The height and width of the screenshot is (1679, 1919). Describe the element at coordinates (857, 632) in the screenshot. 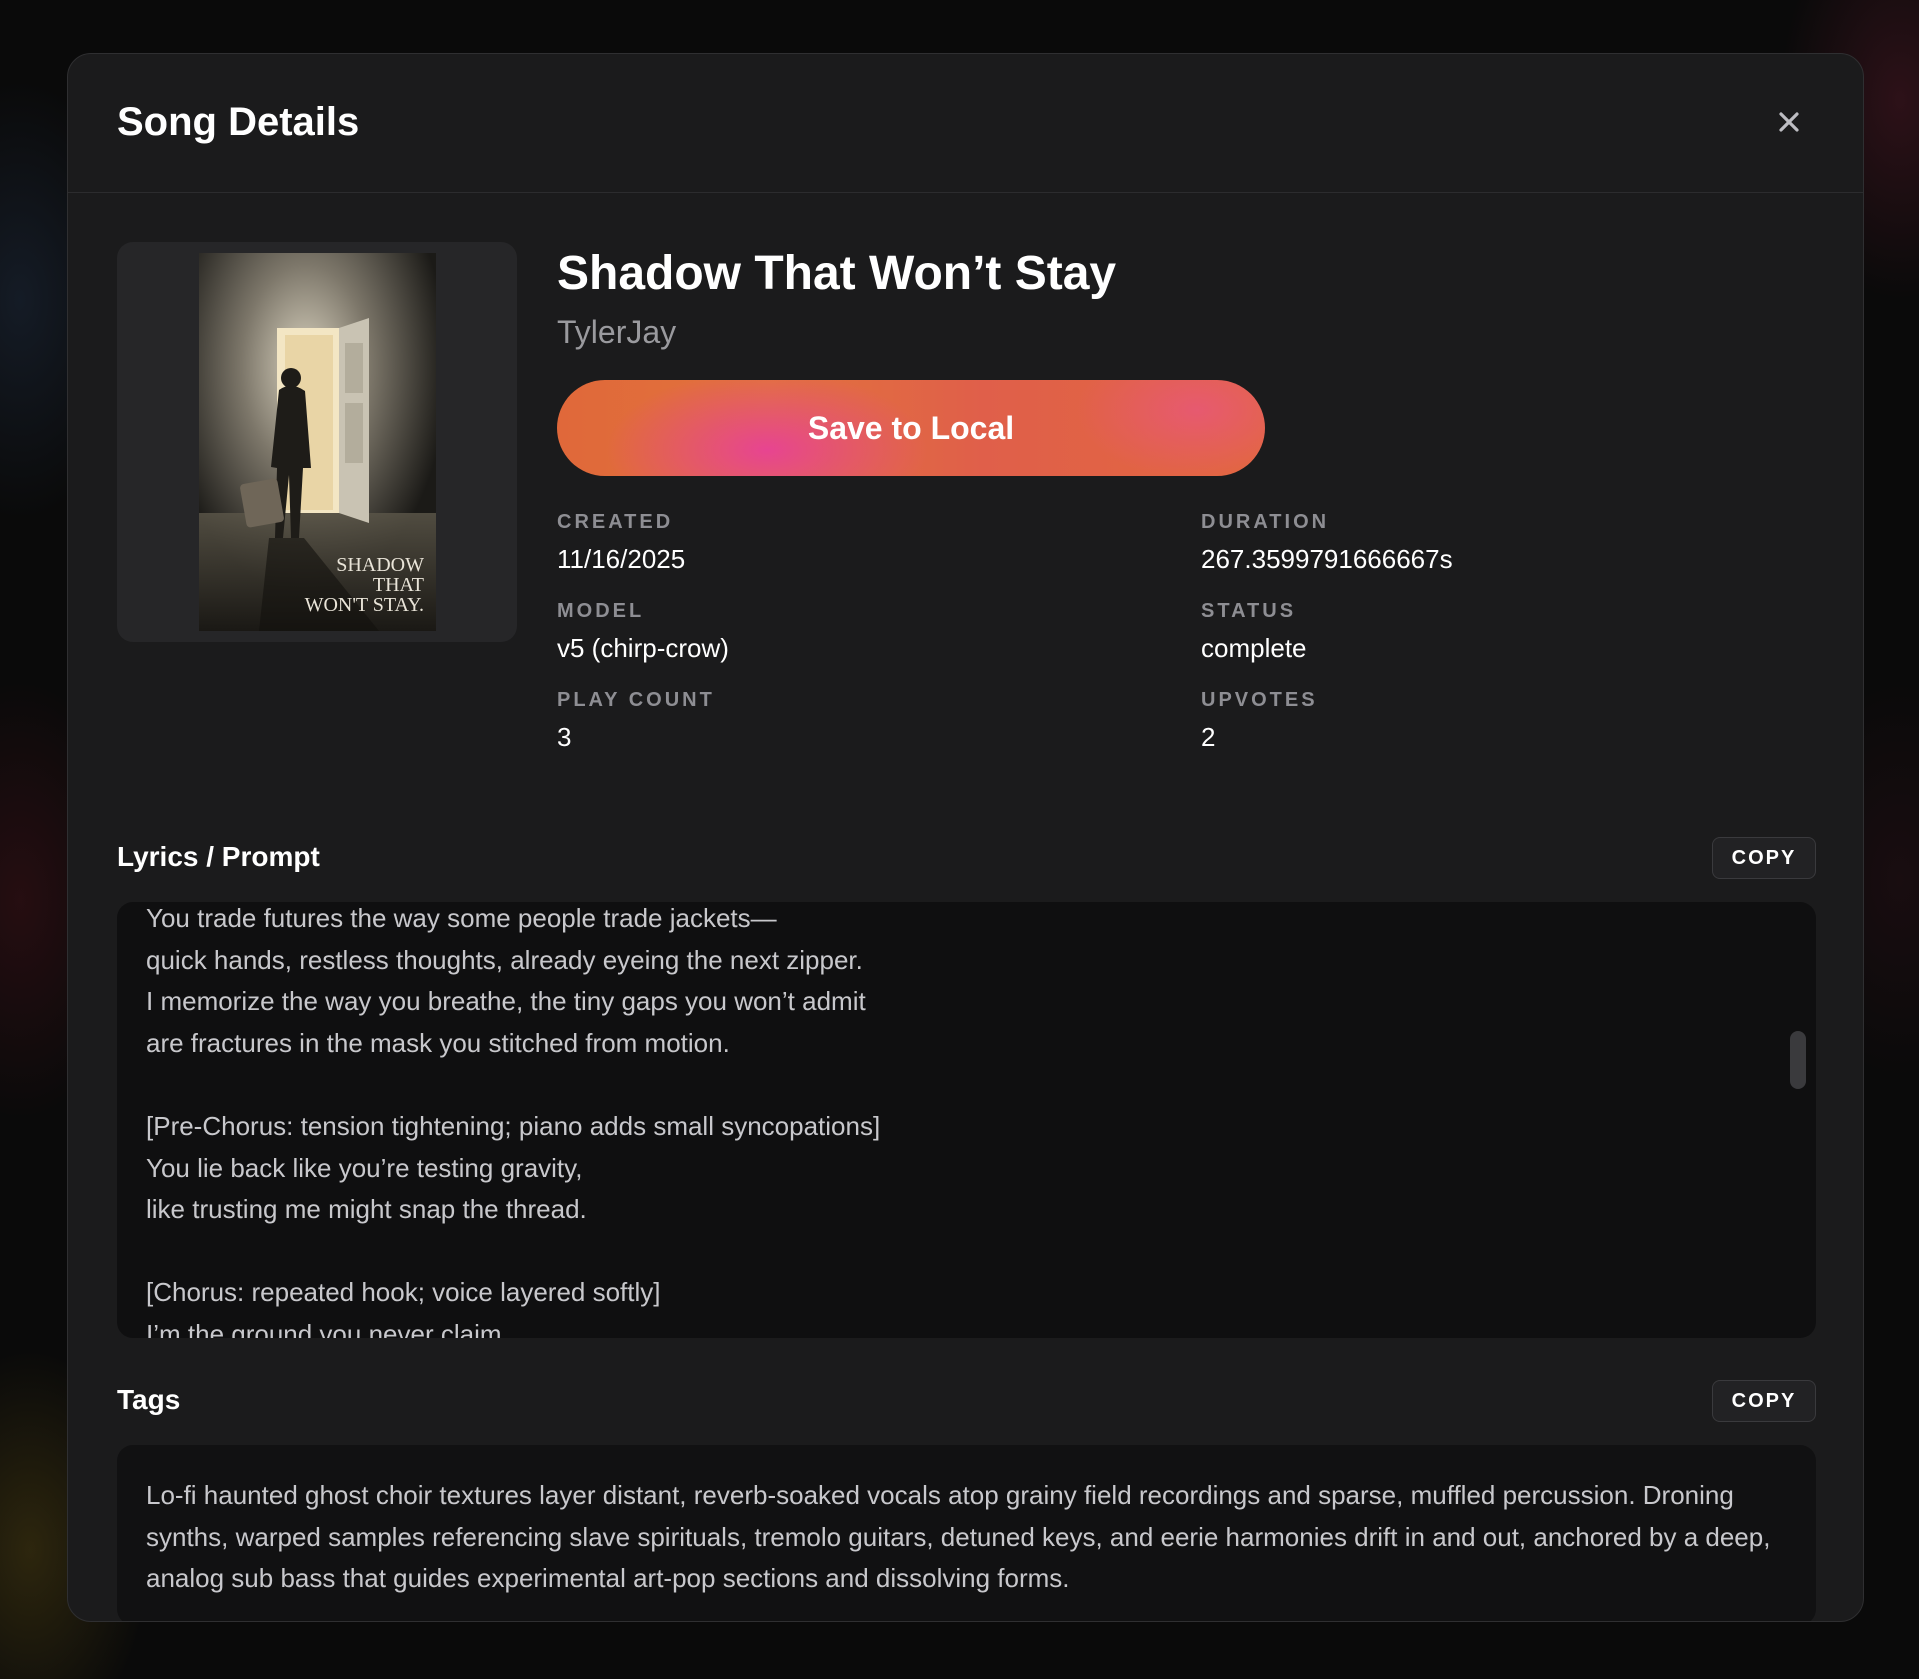

I see `meta-model: MODEL v5 (chirp-crow)` at that location.